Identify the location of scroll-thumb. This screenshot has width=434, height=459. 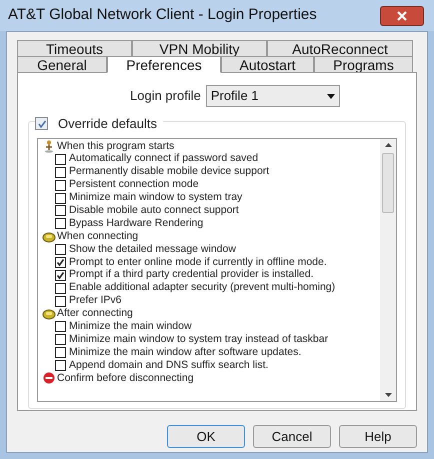
(388, 183).